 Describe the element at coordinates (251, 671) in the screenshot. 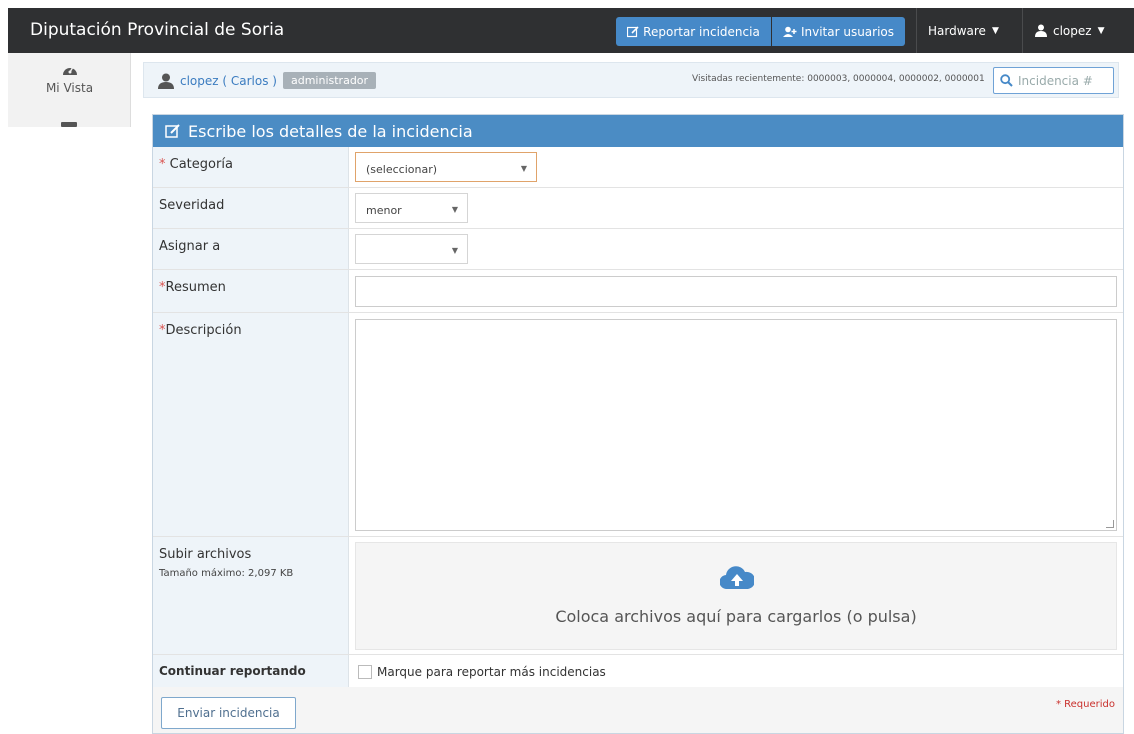

I see `continue-label: Continuar reportando` at that location.